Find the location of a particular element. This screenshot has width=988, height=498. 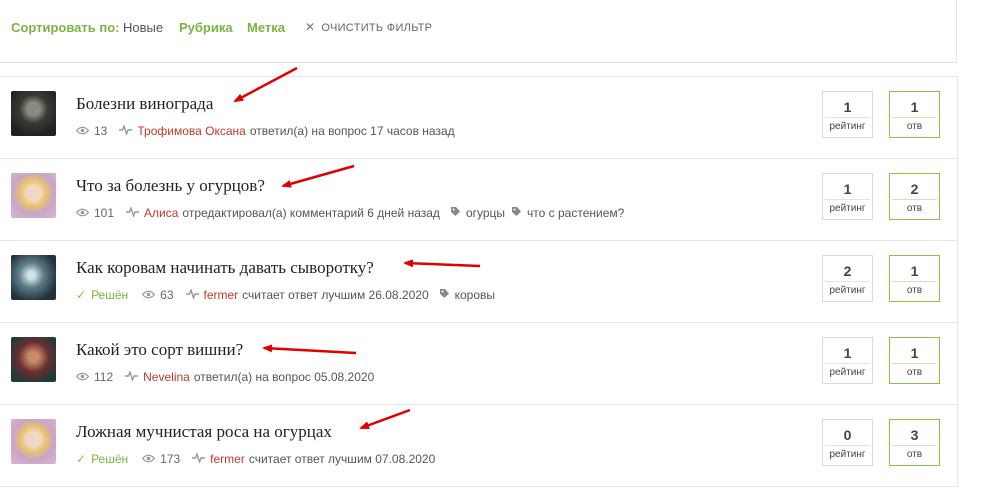

tag-link: огурцы is located at coordinates (477, 213).